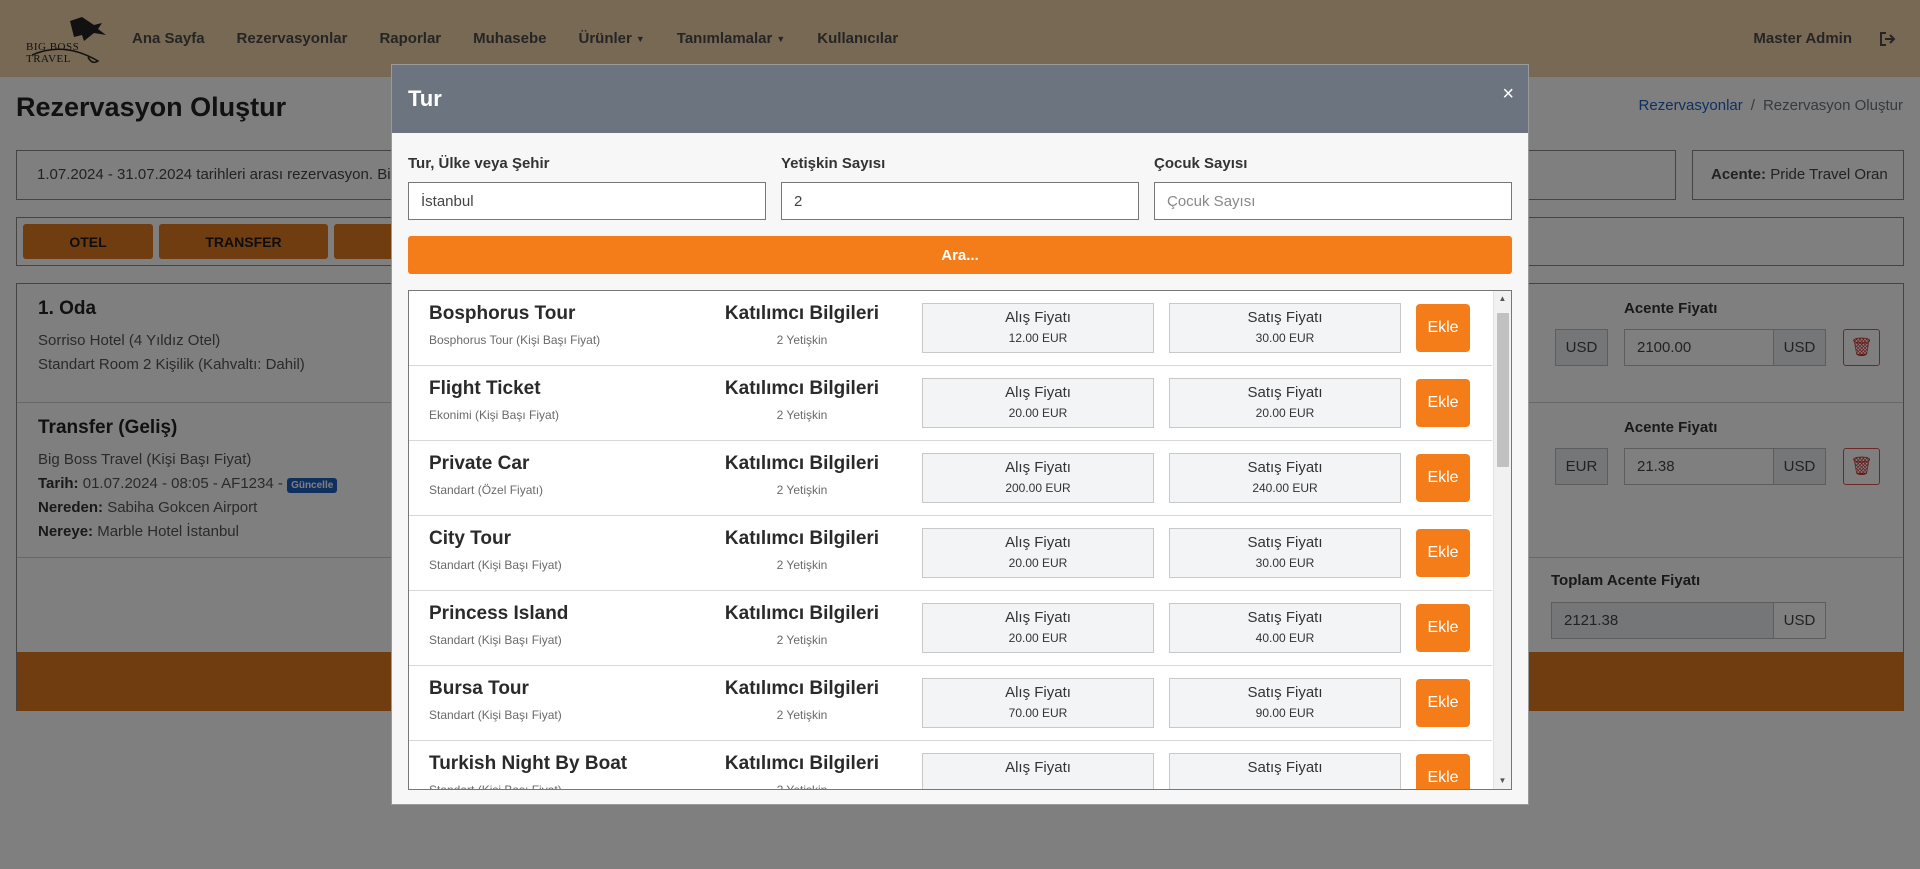 This screenshot has height=869, width=1920. Describe the element at coordinates (485, 388) in the screenshot. I see `tour-name: Flight Ticket` at that location.